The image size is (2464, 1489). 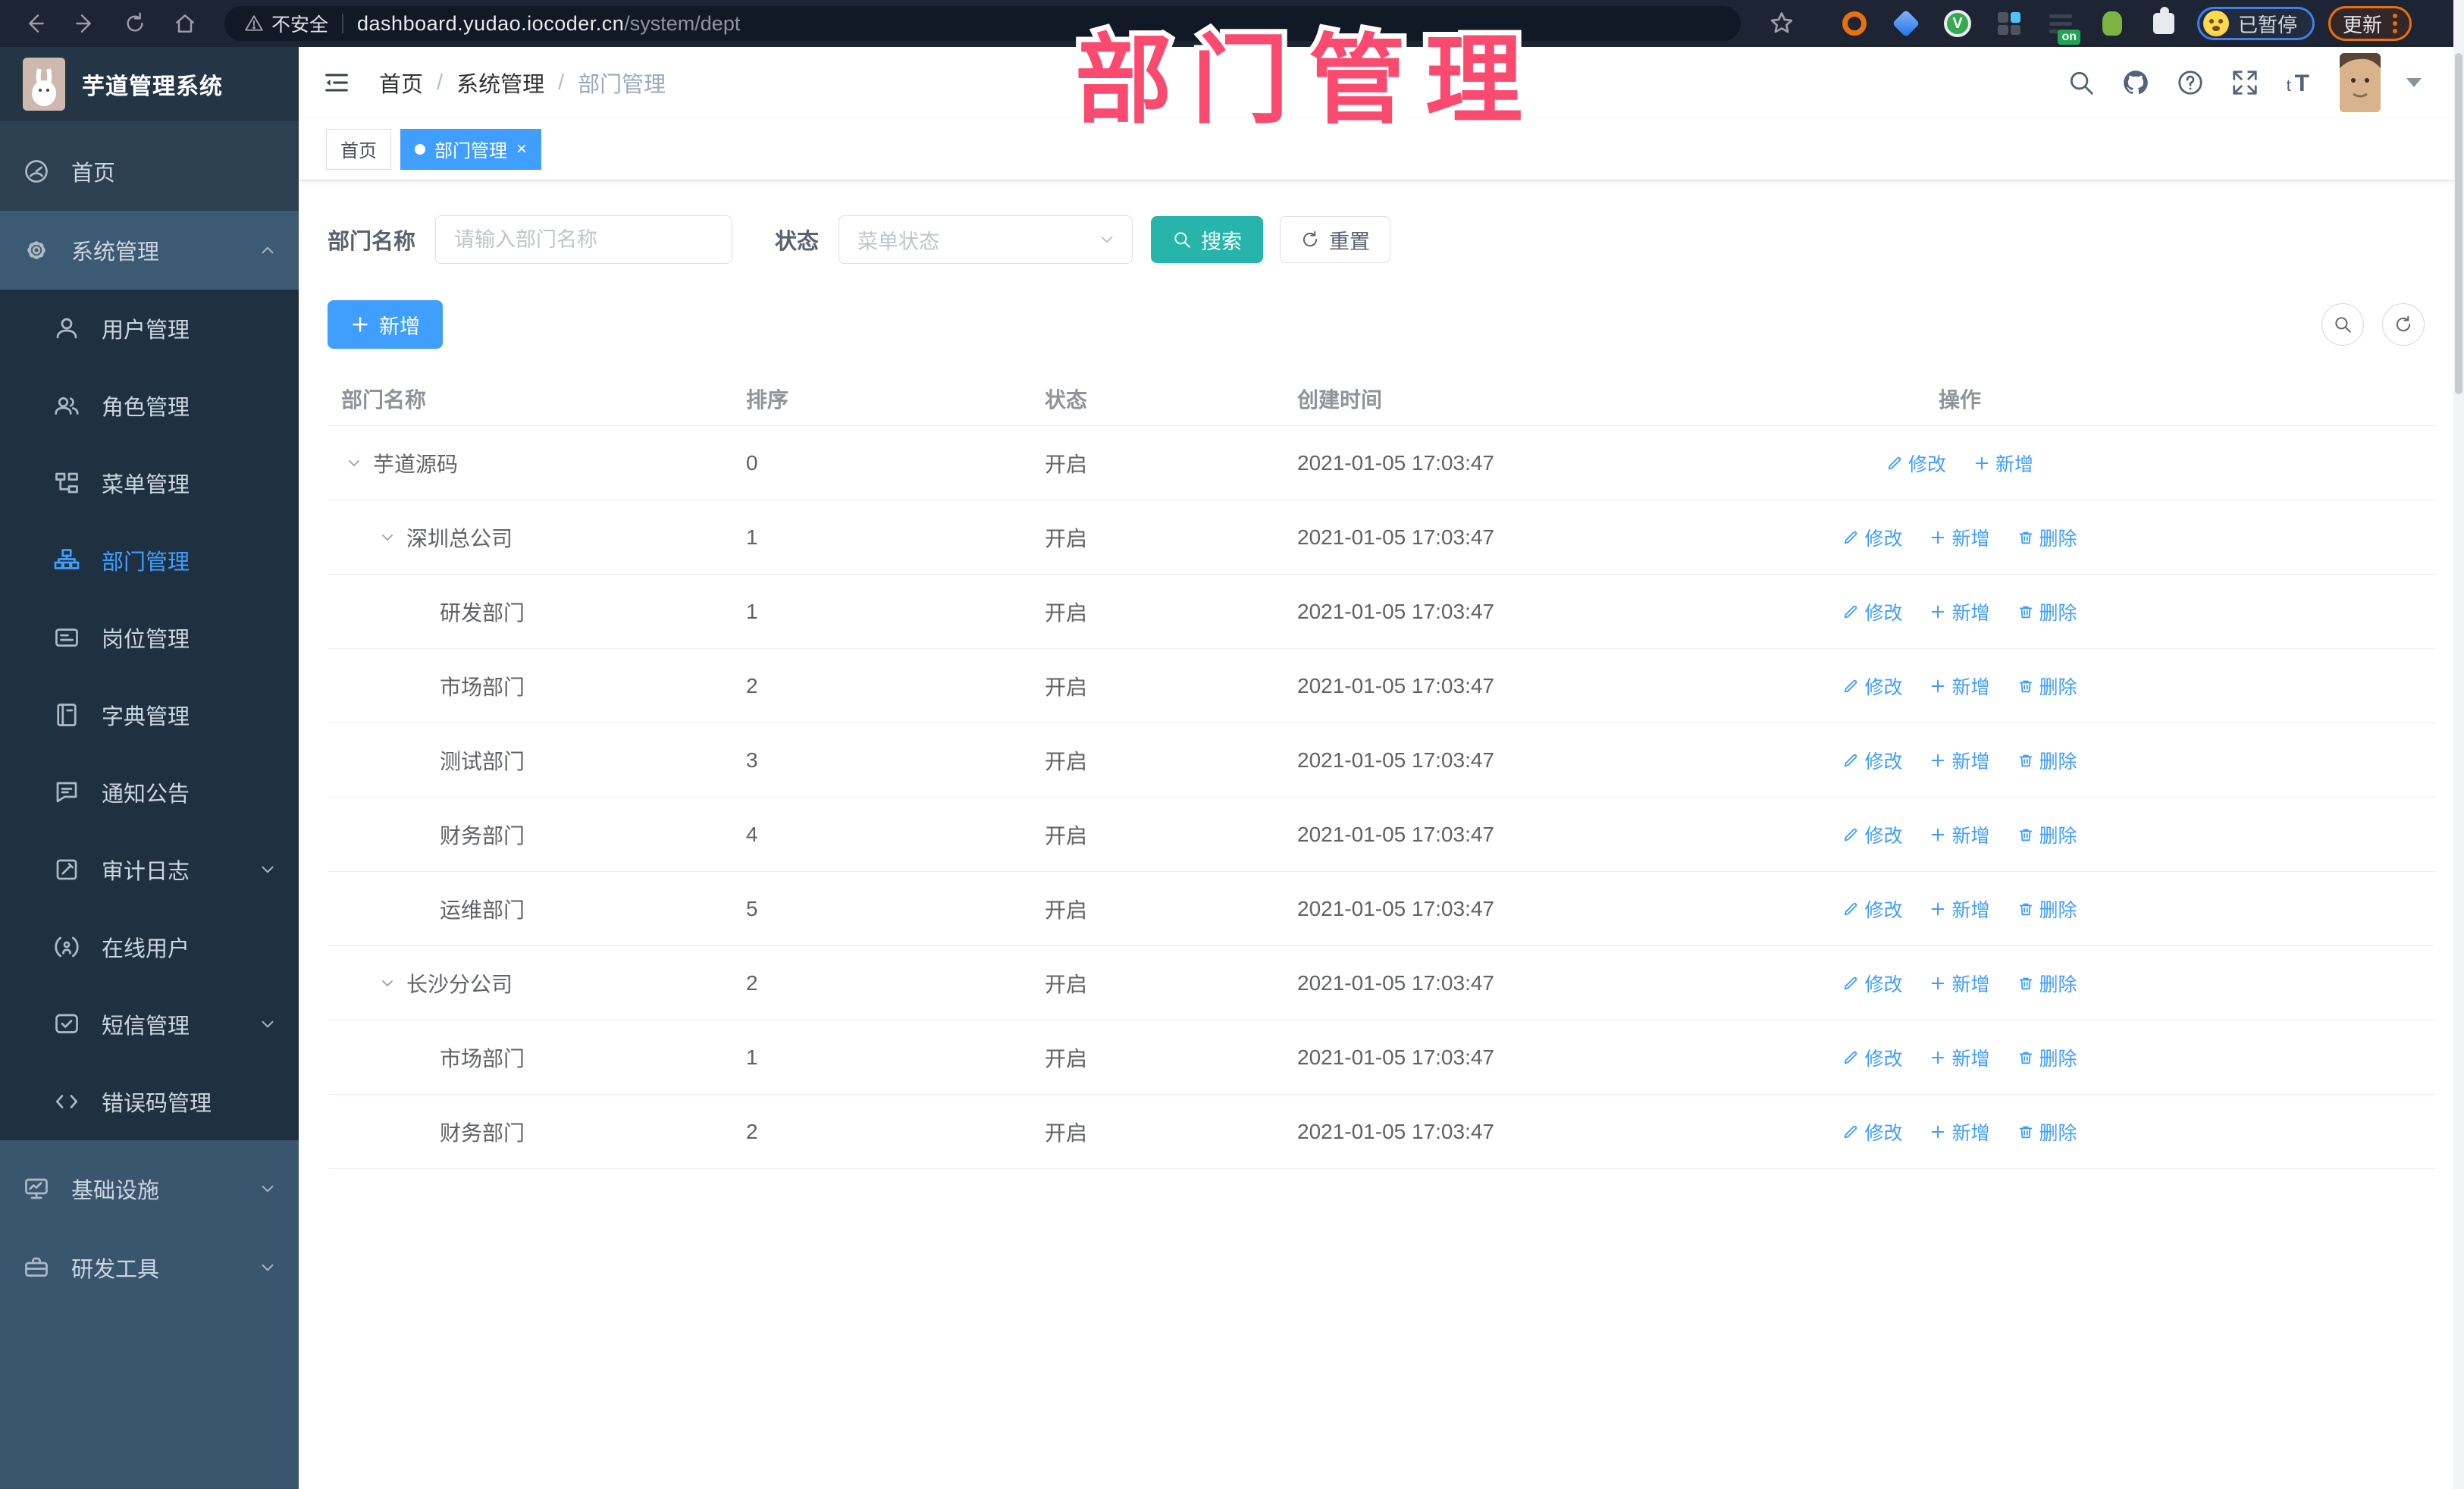 I want to click on treetable-icon, so click(x=66, y=483).